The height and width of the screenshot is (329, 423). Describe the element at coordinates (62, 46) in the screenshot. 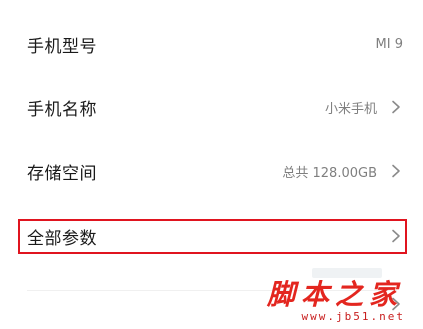

I see `phone-model-label: 手机型号` at that location.